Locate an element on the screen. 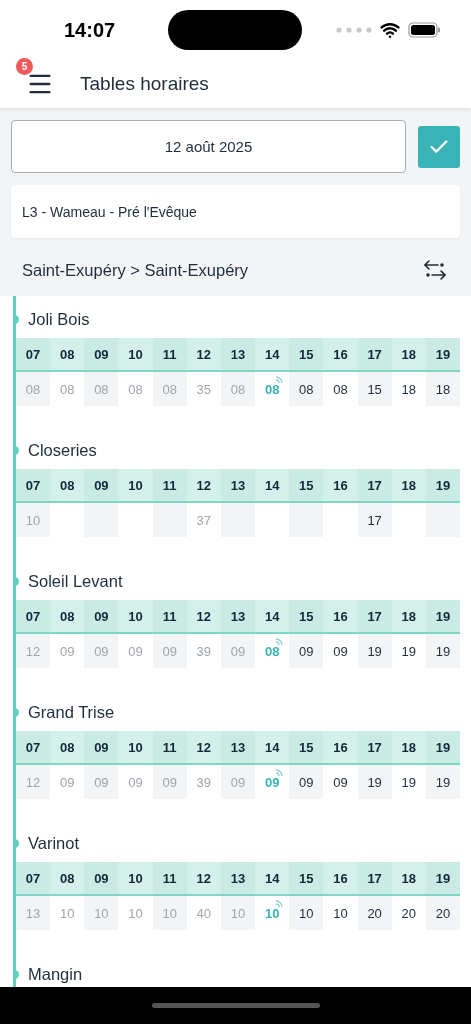 The width and height of the screenshot is (471, 1024). stop-name: Mangin is located at coordinates (55, 974).